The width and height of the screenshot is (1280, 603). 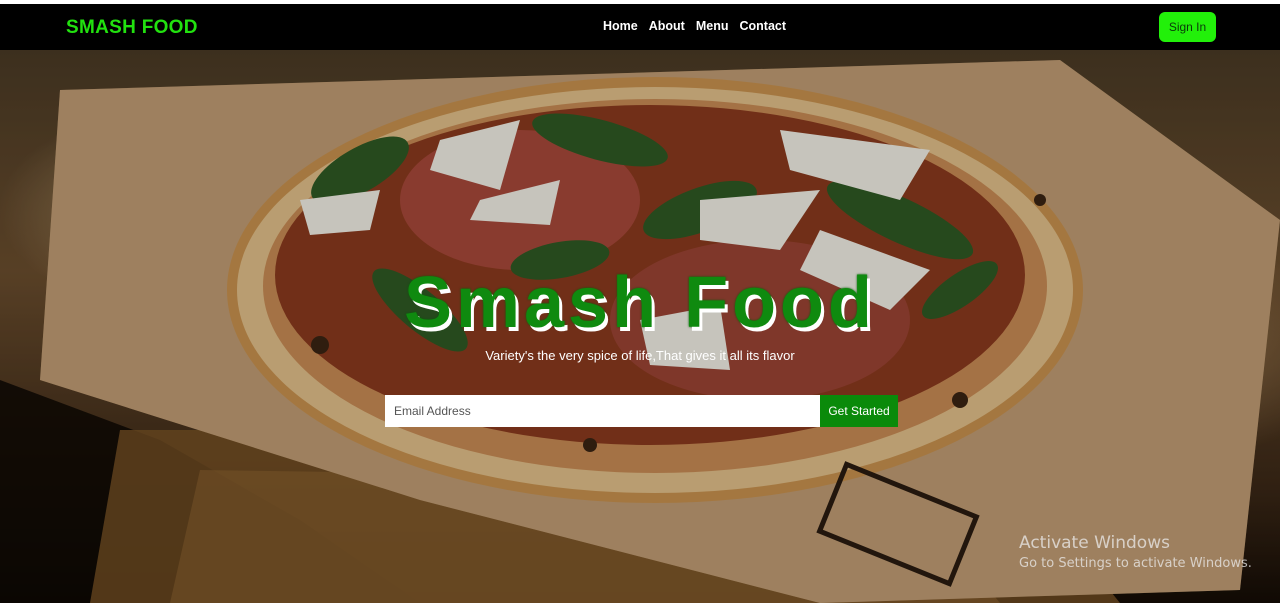 I want to click on nav-link-menu: Menu, so click(x=712, y=26).